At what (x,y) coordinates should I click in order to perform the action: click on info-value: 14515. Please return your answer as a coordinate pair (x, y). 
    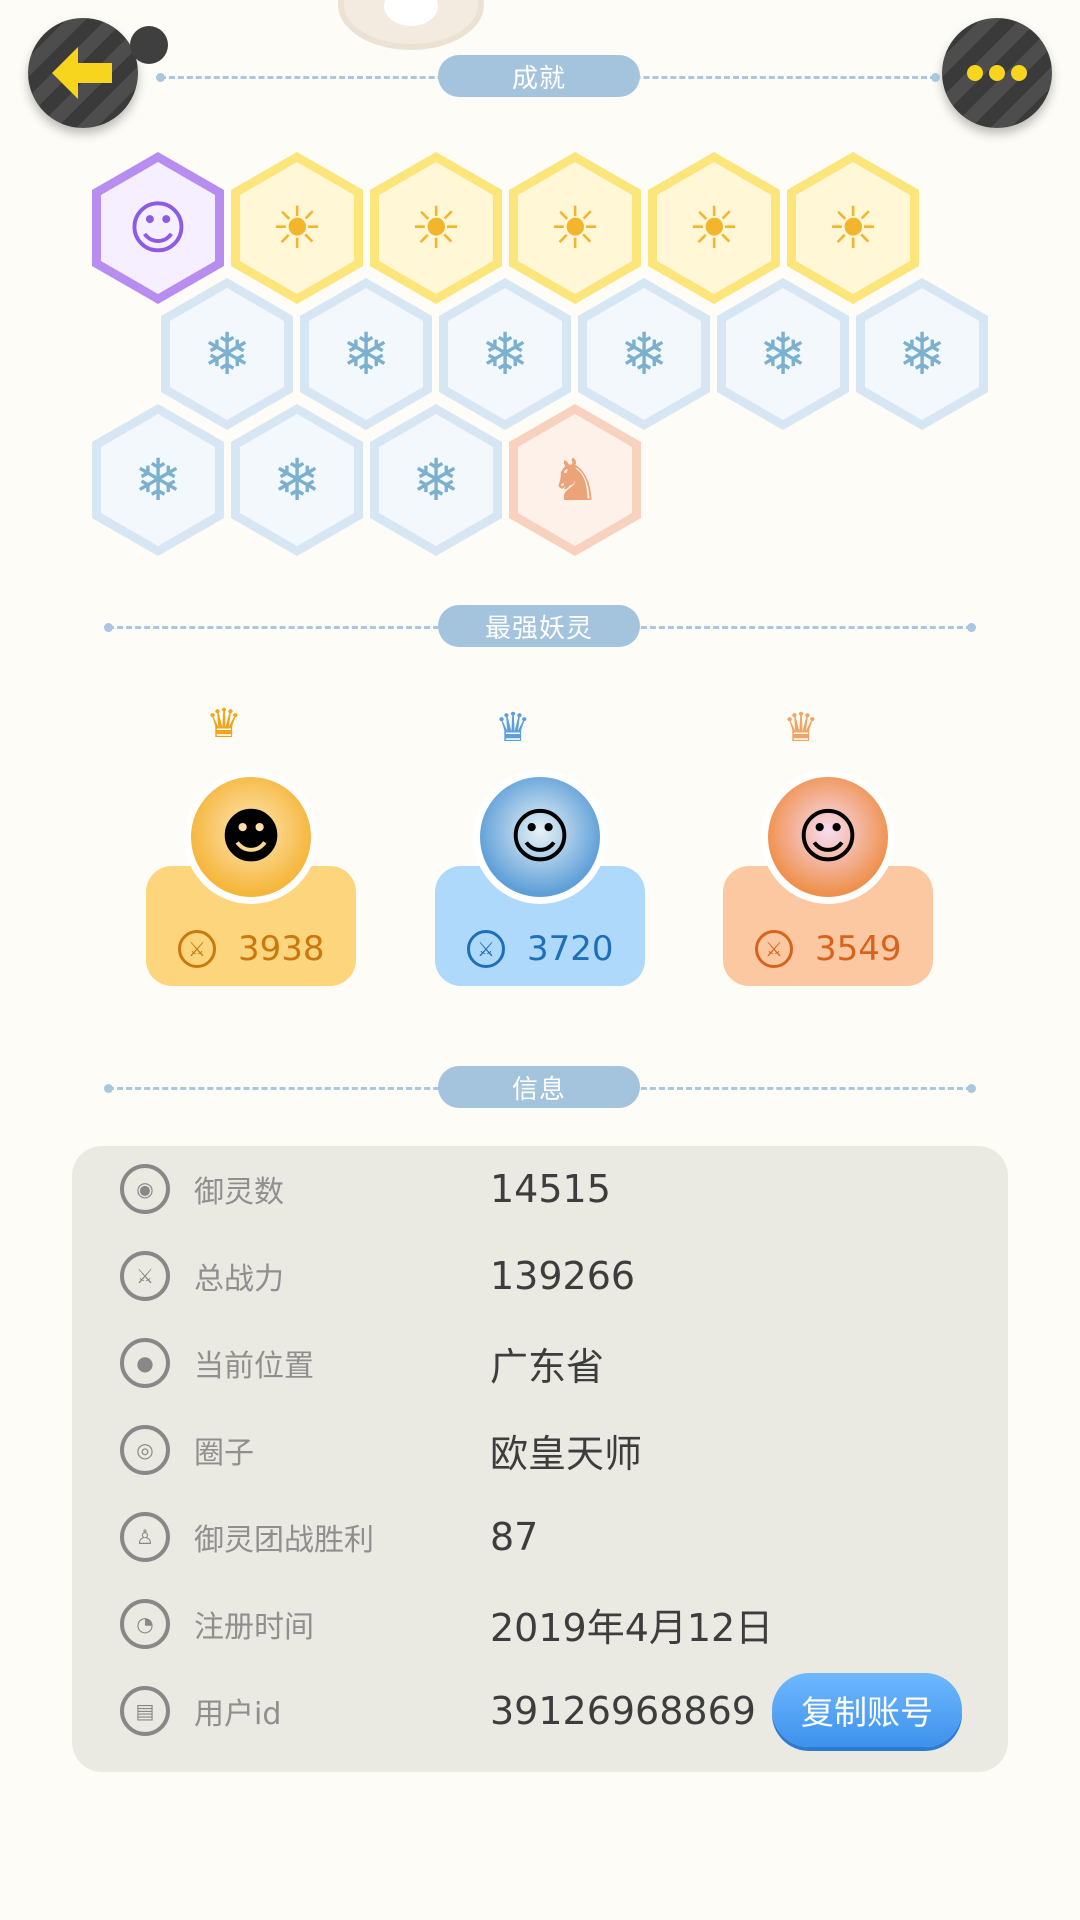
    Looking at the image, I should click on (550, 1189).